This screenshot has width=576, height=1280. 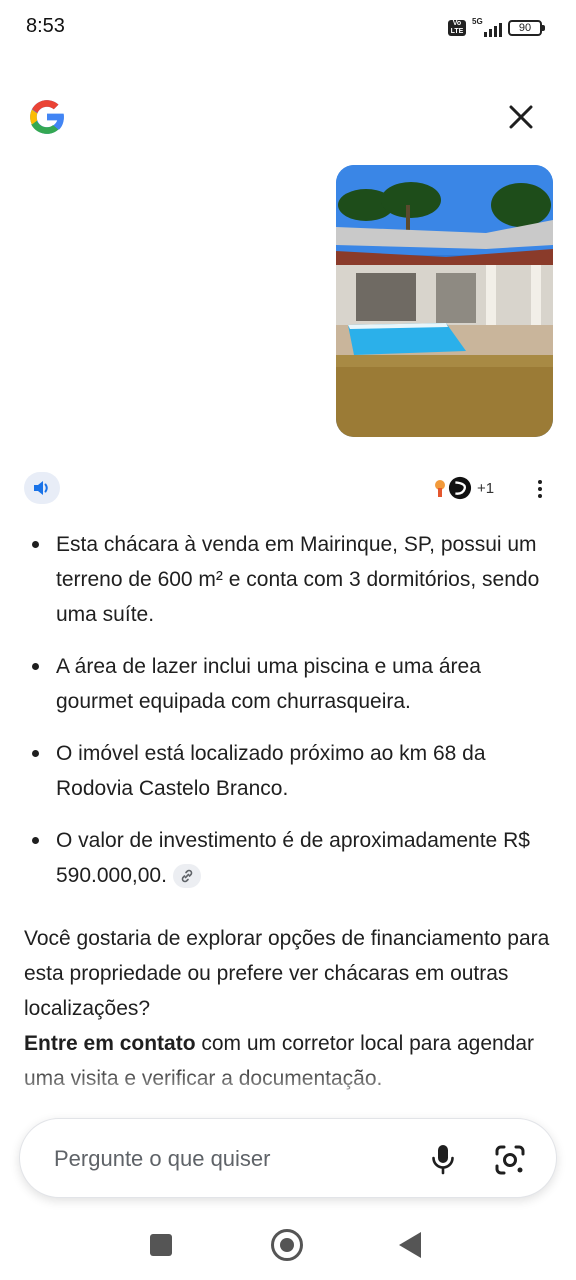 I want to click on home-button, so click(x=287, y=1245).